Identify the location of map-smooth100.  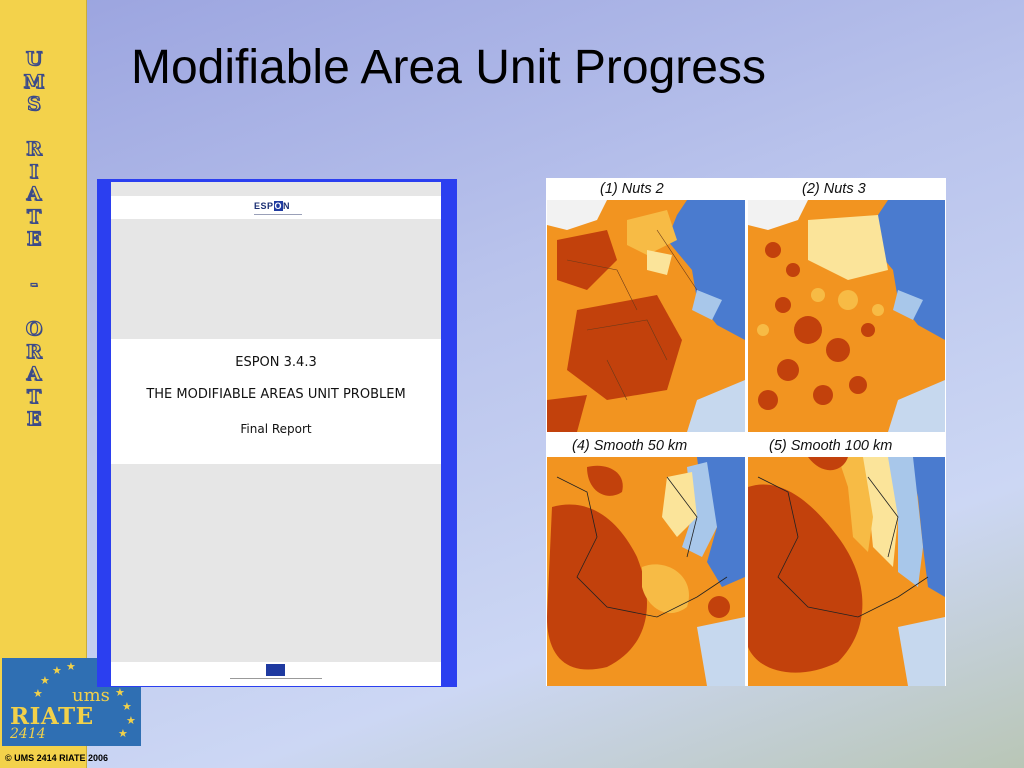
(846, 571).